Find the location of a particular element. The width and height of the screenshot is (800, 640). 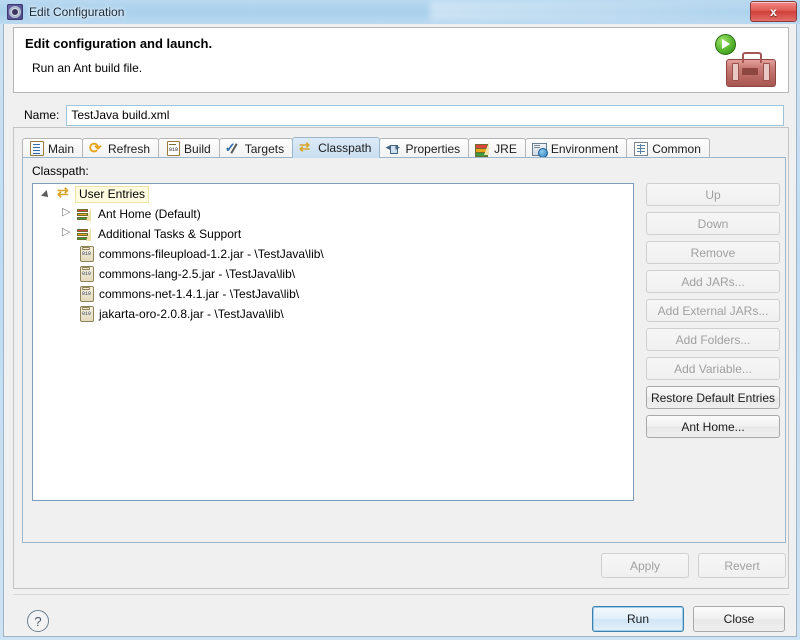

header-subtitle: Run an Ant build file. is located at coordinates (87, 68).